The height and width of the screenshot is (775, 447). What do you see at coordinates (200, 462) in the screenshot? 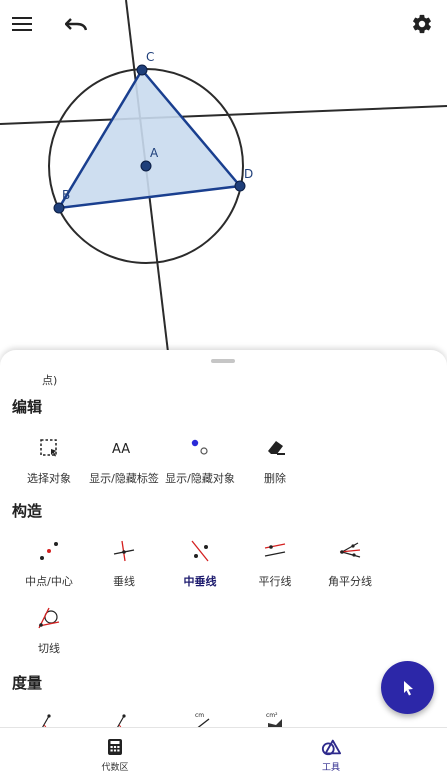
I see `tool-show-hide-object: 显示/隐藏对象` at bounding box center [200, 462].